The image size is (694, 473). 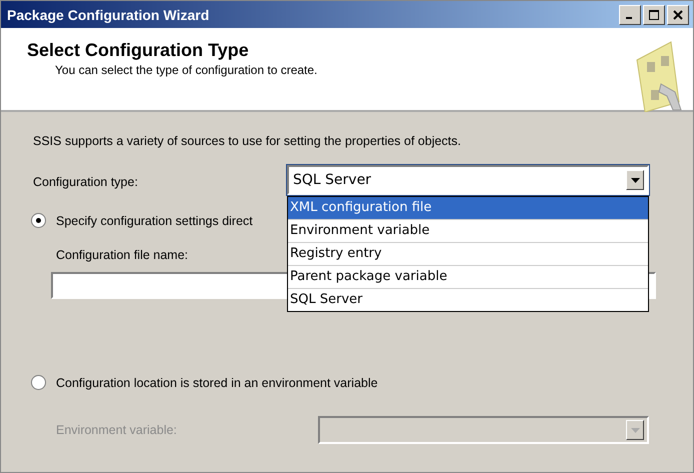 I want to click on close-icon, so click(x=678, y=15).